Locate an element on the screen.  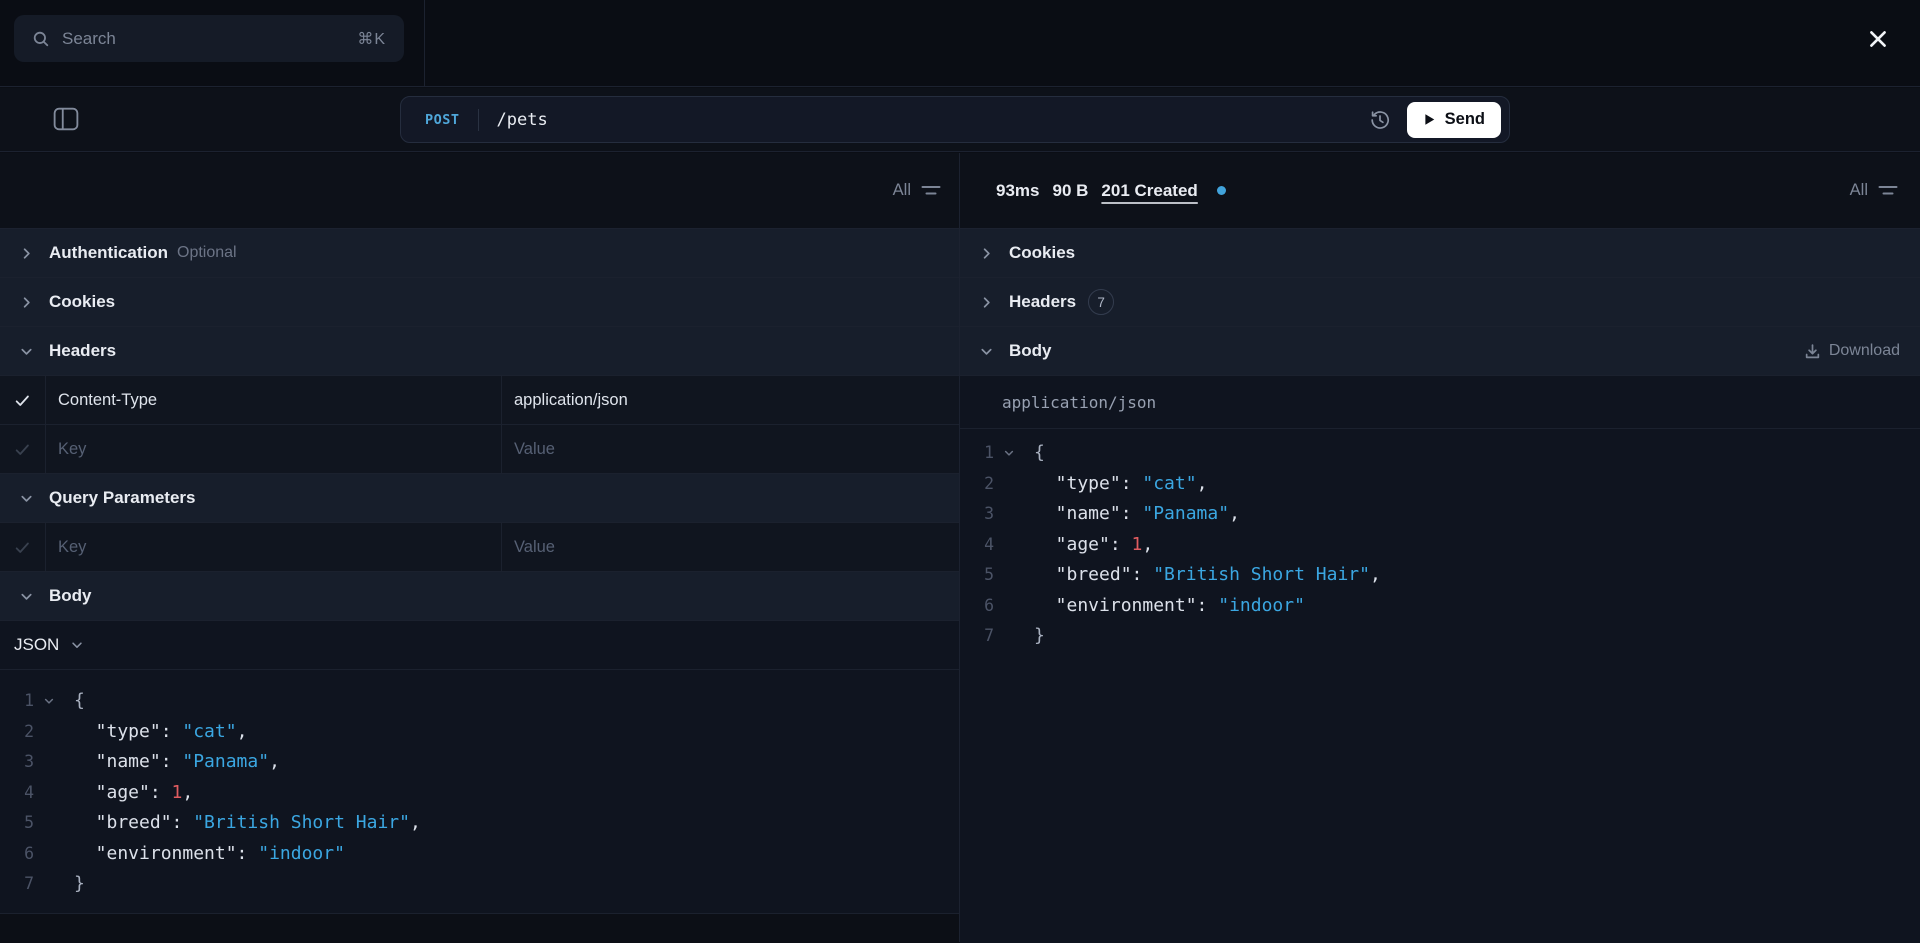
section-body: Body is located at coordinates (479, 596).